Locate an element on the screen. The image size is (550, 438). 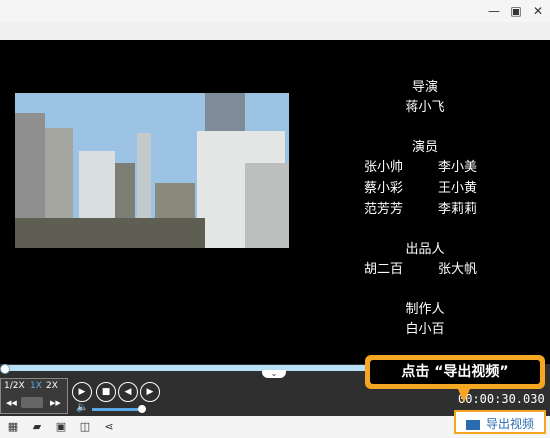
next-frame-icon: ▶ is located at coordinates (150, 392).